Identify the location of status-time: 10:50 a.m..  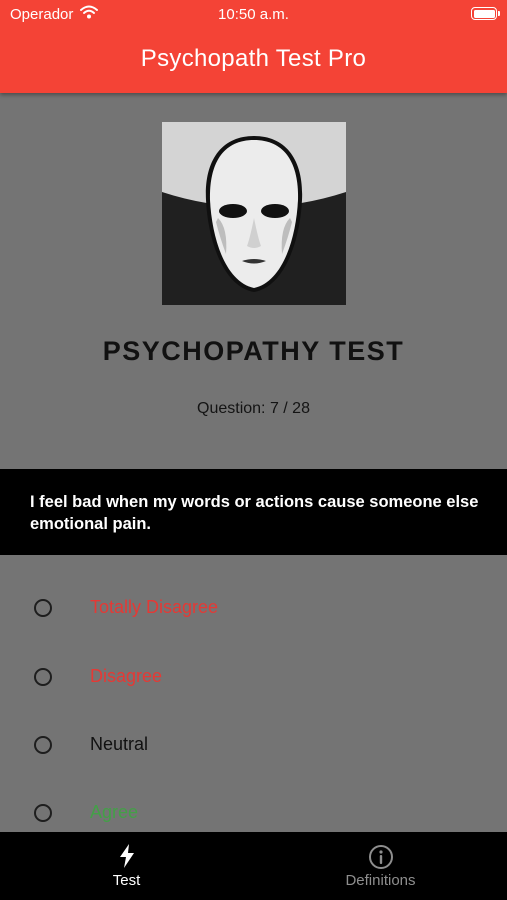
(253, 14).